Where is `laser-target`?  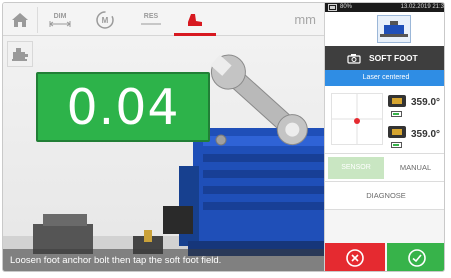
laser-target is located at coordinates (357, 119).